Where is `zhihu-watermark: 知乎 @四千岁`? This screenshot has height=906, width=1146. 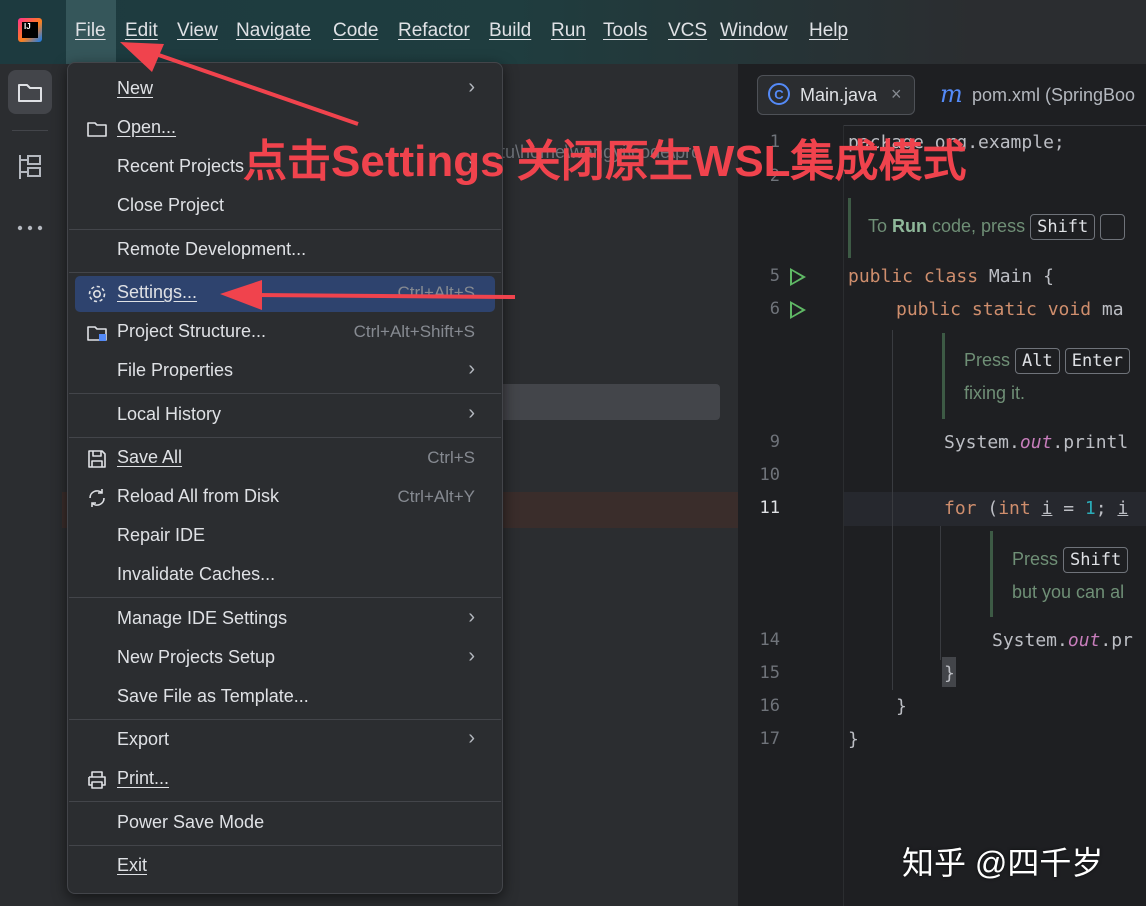 zhihu-watermark: 知乎 @四千岁 is located at coordinates (1003, 863).